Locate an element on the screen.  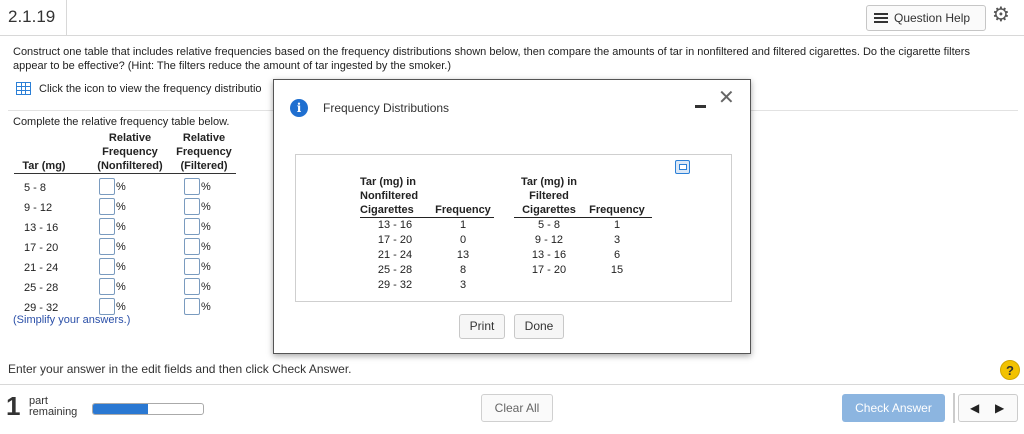
gear-icon: ⚙ is located at coordinates (1001, 15).